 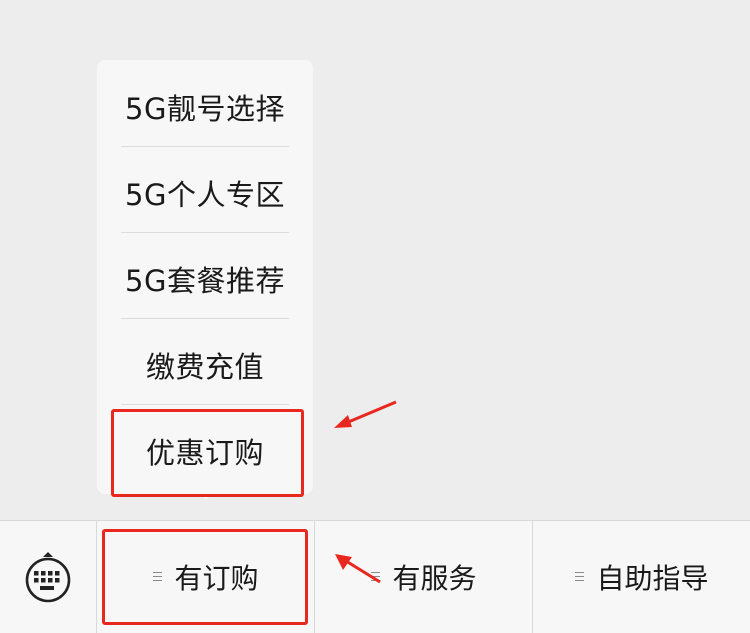 What do you see at coordinates (206, 496) in the screenshot?
I see `popup-caret` at bounding box center [206, 496].